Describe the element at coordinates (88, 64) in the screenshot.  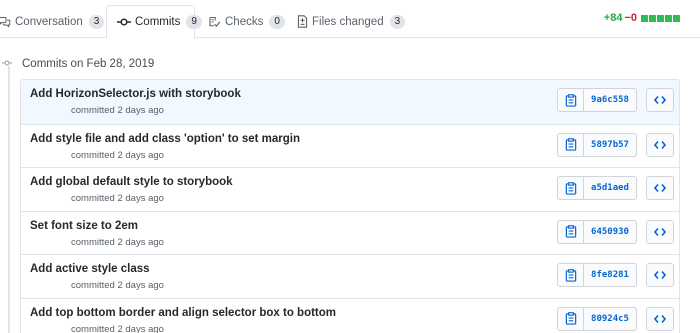
I see `commit-group-title: Commits on Feb 28, 2019` at that location.